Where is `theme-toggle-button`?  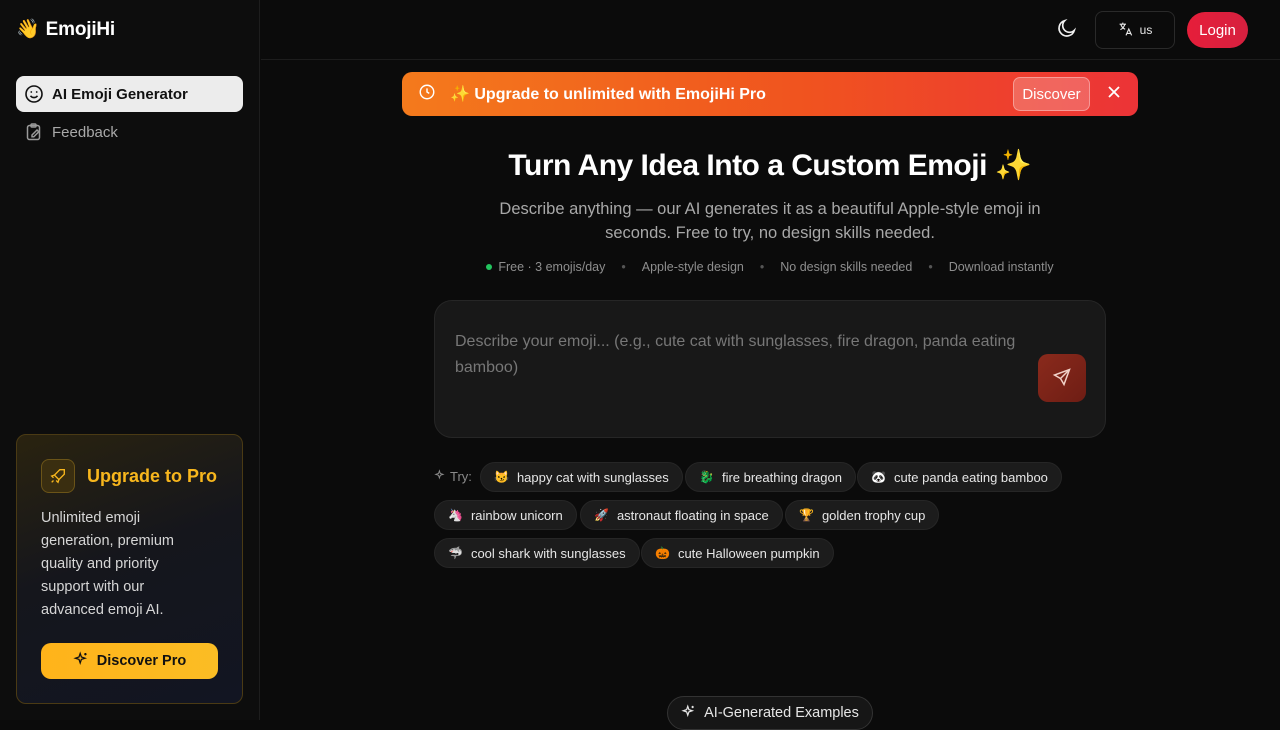 theme-toggle-button is located at coordinates (1067, 30).